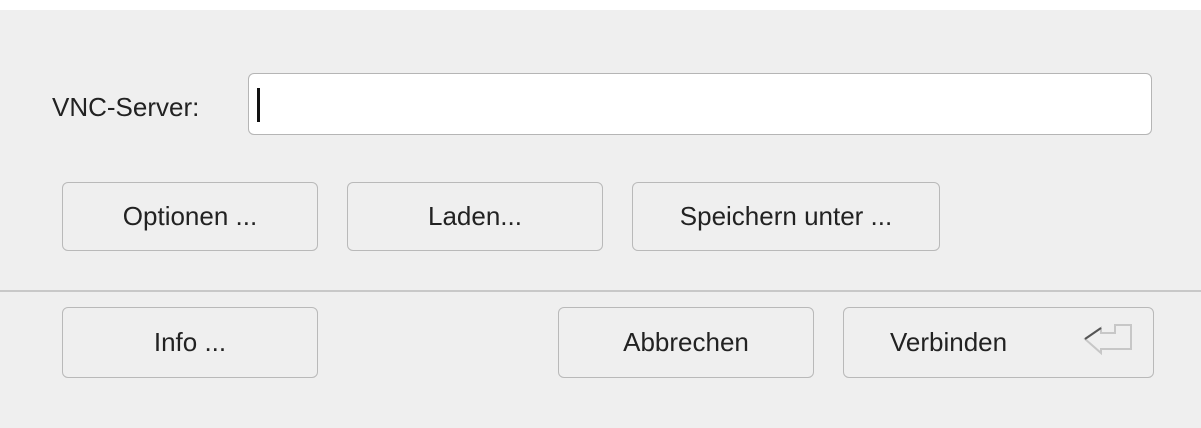  Describe the element at coordinates (700, 104) in the screenshot. I see `vnc-server-input` at that location.